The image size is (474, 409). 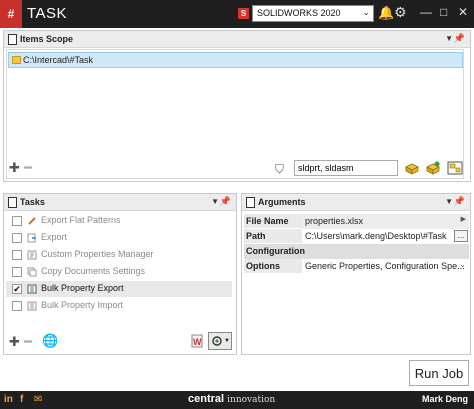 I want to click on folder-icon, so click(x=16, y=60).